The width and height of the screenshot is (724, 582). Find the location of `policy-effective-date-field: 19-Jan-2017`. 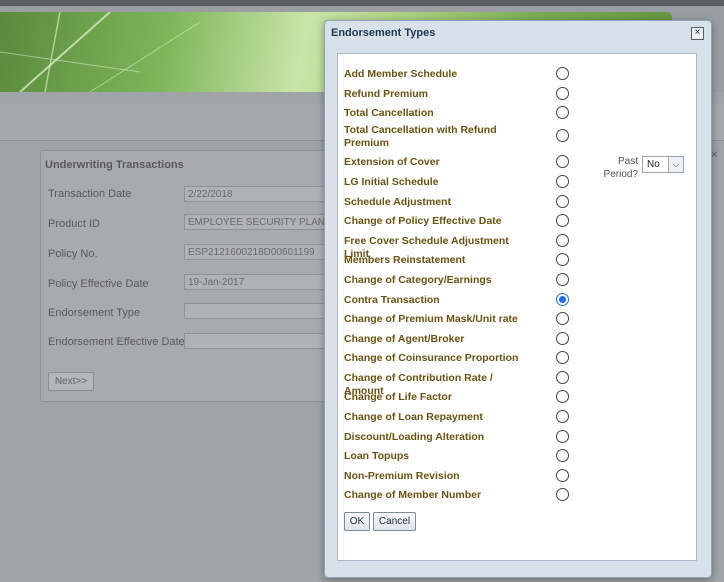

policy-effective-date-field: 19-Jan-2017 is located at coordinates (264, 282).